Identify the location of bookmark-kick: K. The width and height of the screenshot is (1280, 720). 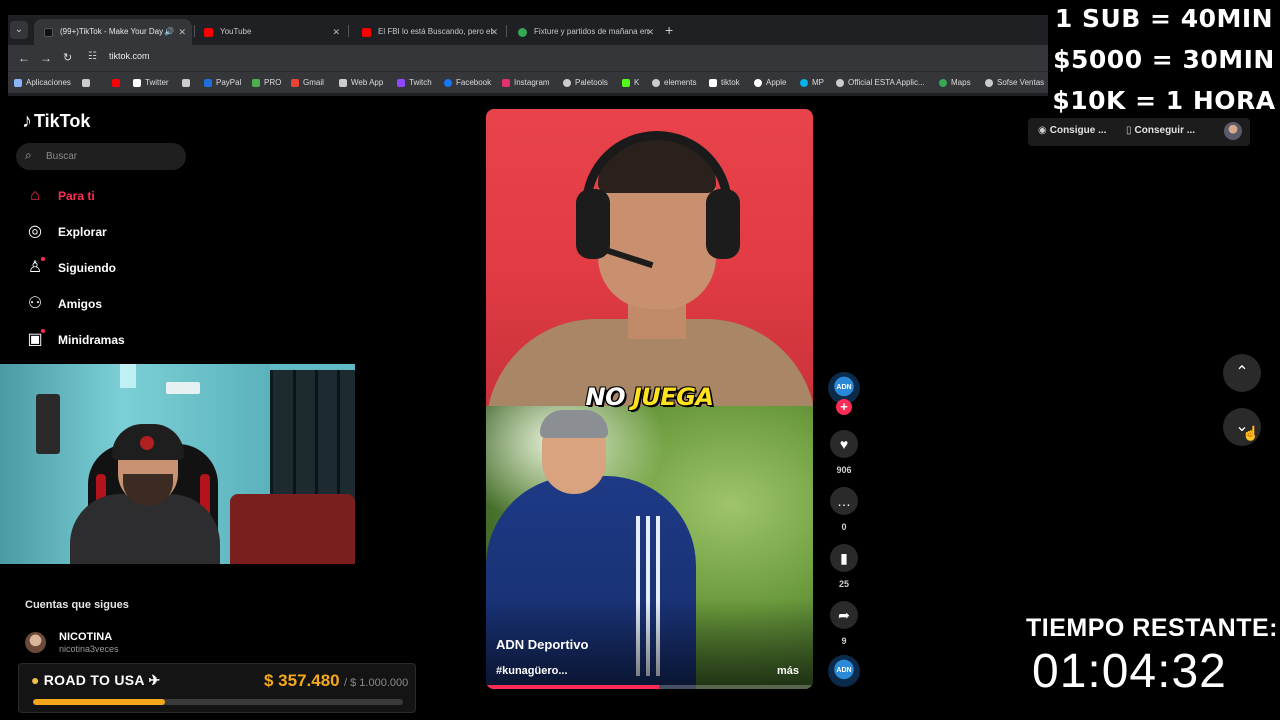
(630, 83).